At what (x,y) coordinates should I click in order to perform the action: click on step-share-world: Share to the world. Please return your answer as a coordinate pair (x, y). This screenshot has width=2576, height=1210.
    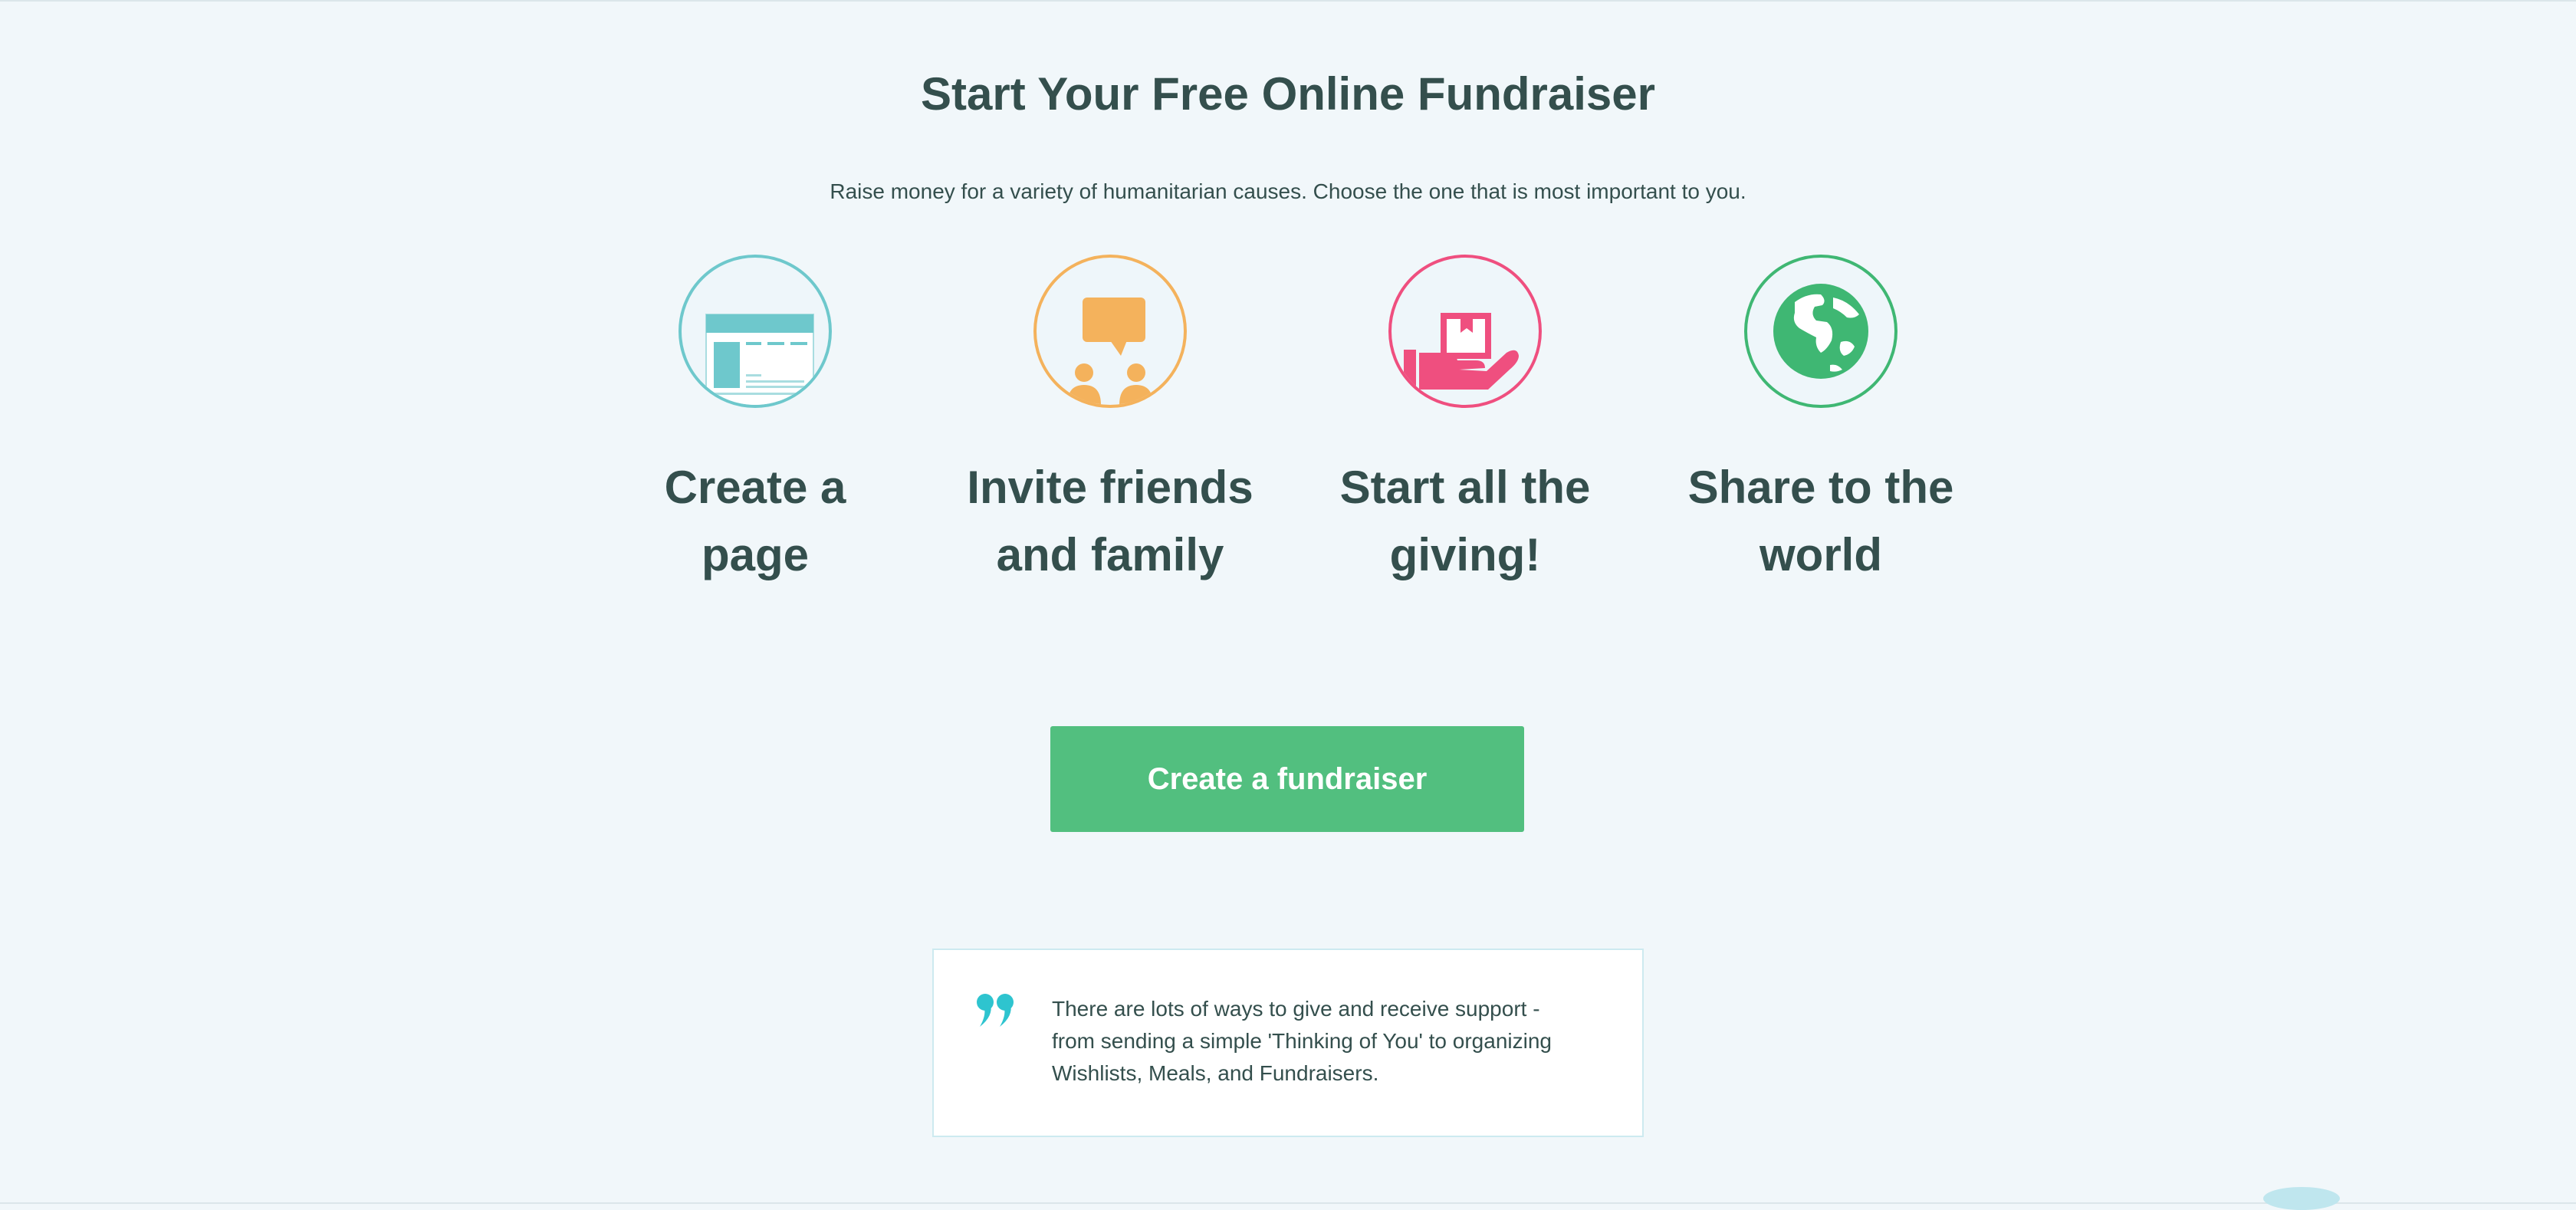
    Looking at the image, I should click on (1821, 422).